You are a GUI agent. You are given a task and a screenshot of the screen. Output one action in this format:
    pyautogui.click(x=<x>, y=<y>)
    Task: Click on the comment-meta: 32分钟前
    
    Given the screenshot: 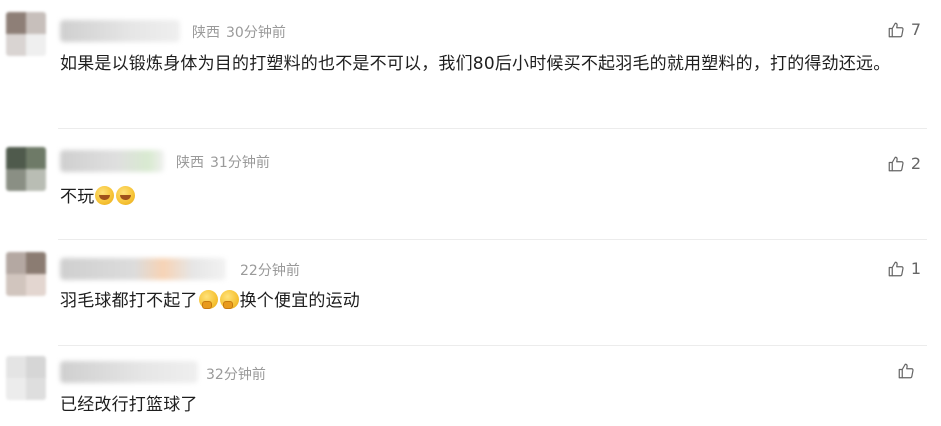 What is the action you would take?
    pyautogui.click(x=239, y=374)
    